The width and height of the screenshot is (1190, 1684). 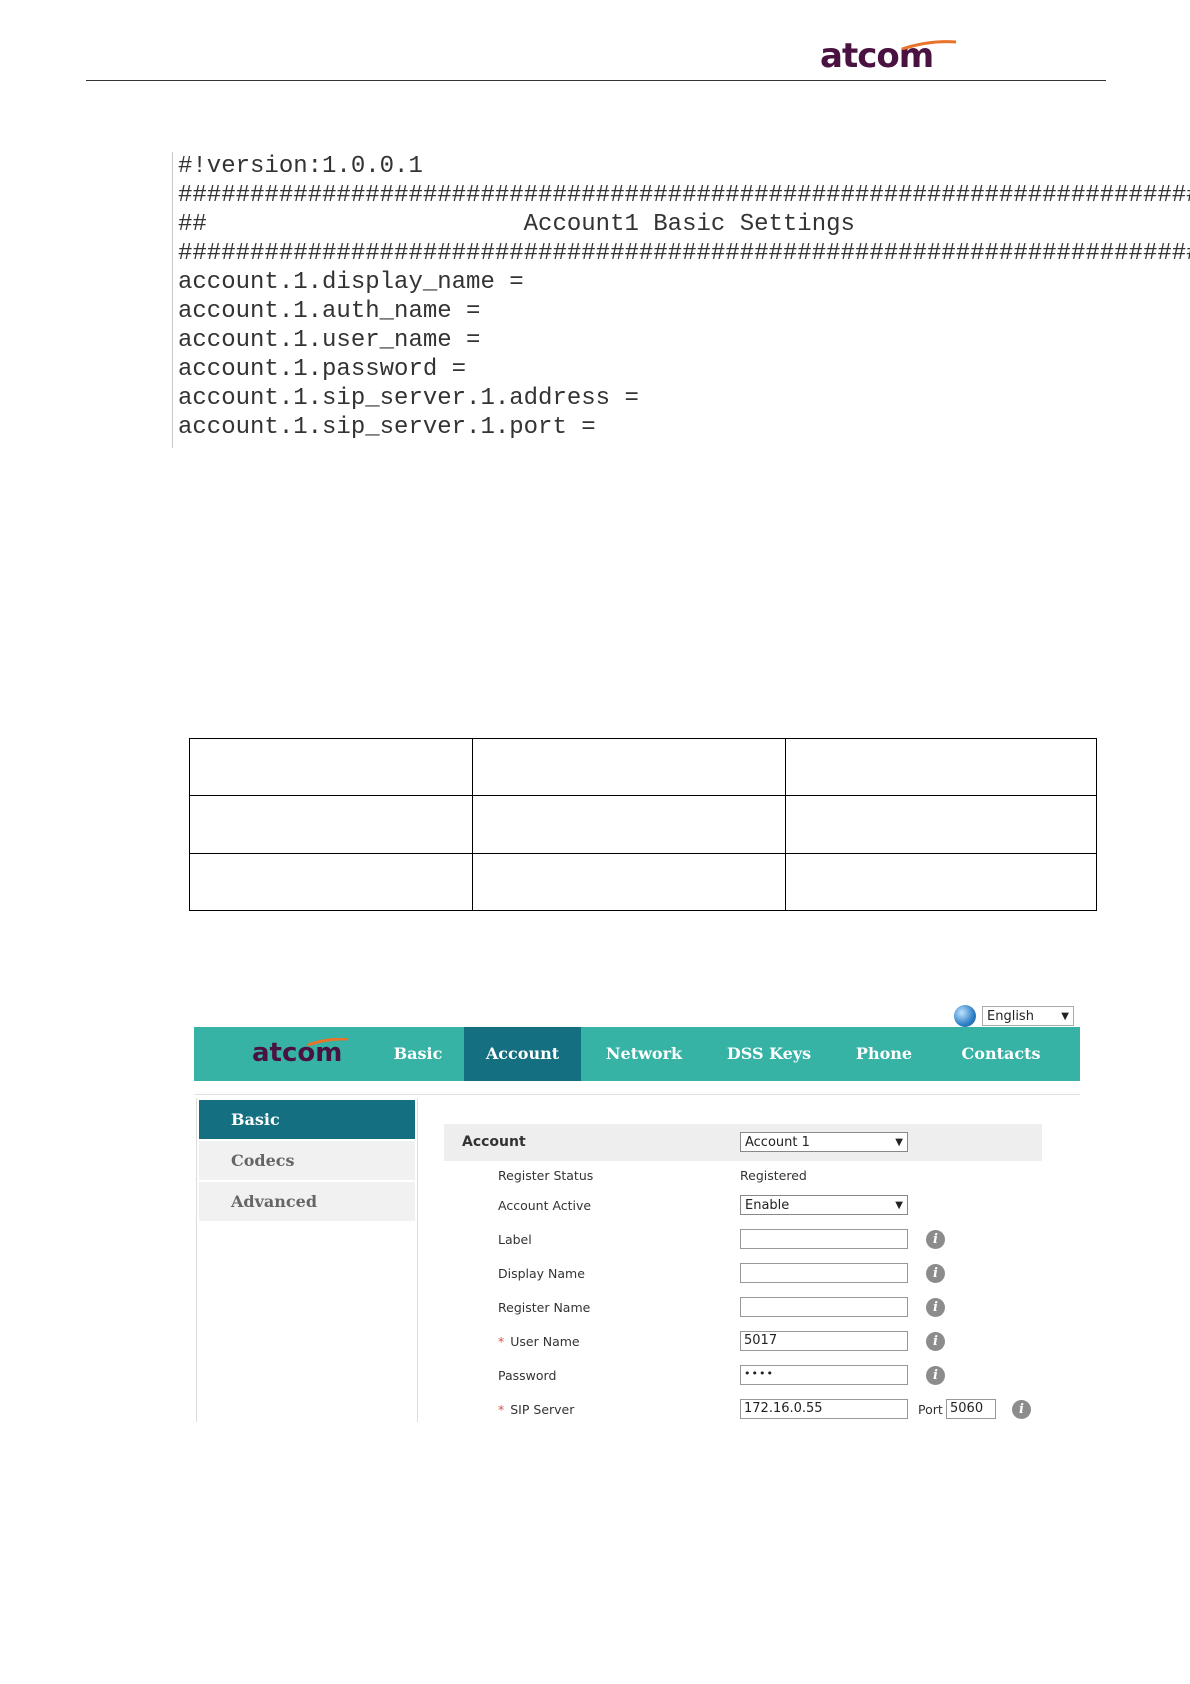 What do you see at coordinates (824, 1341) in the screenshot?
I see `user-name-input: 5017` at bounding box center [824, 1341].